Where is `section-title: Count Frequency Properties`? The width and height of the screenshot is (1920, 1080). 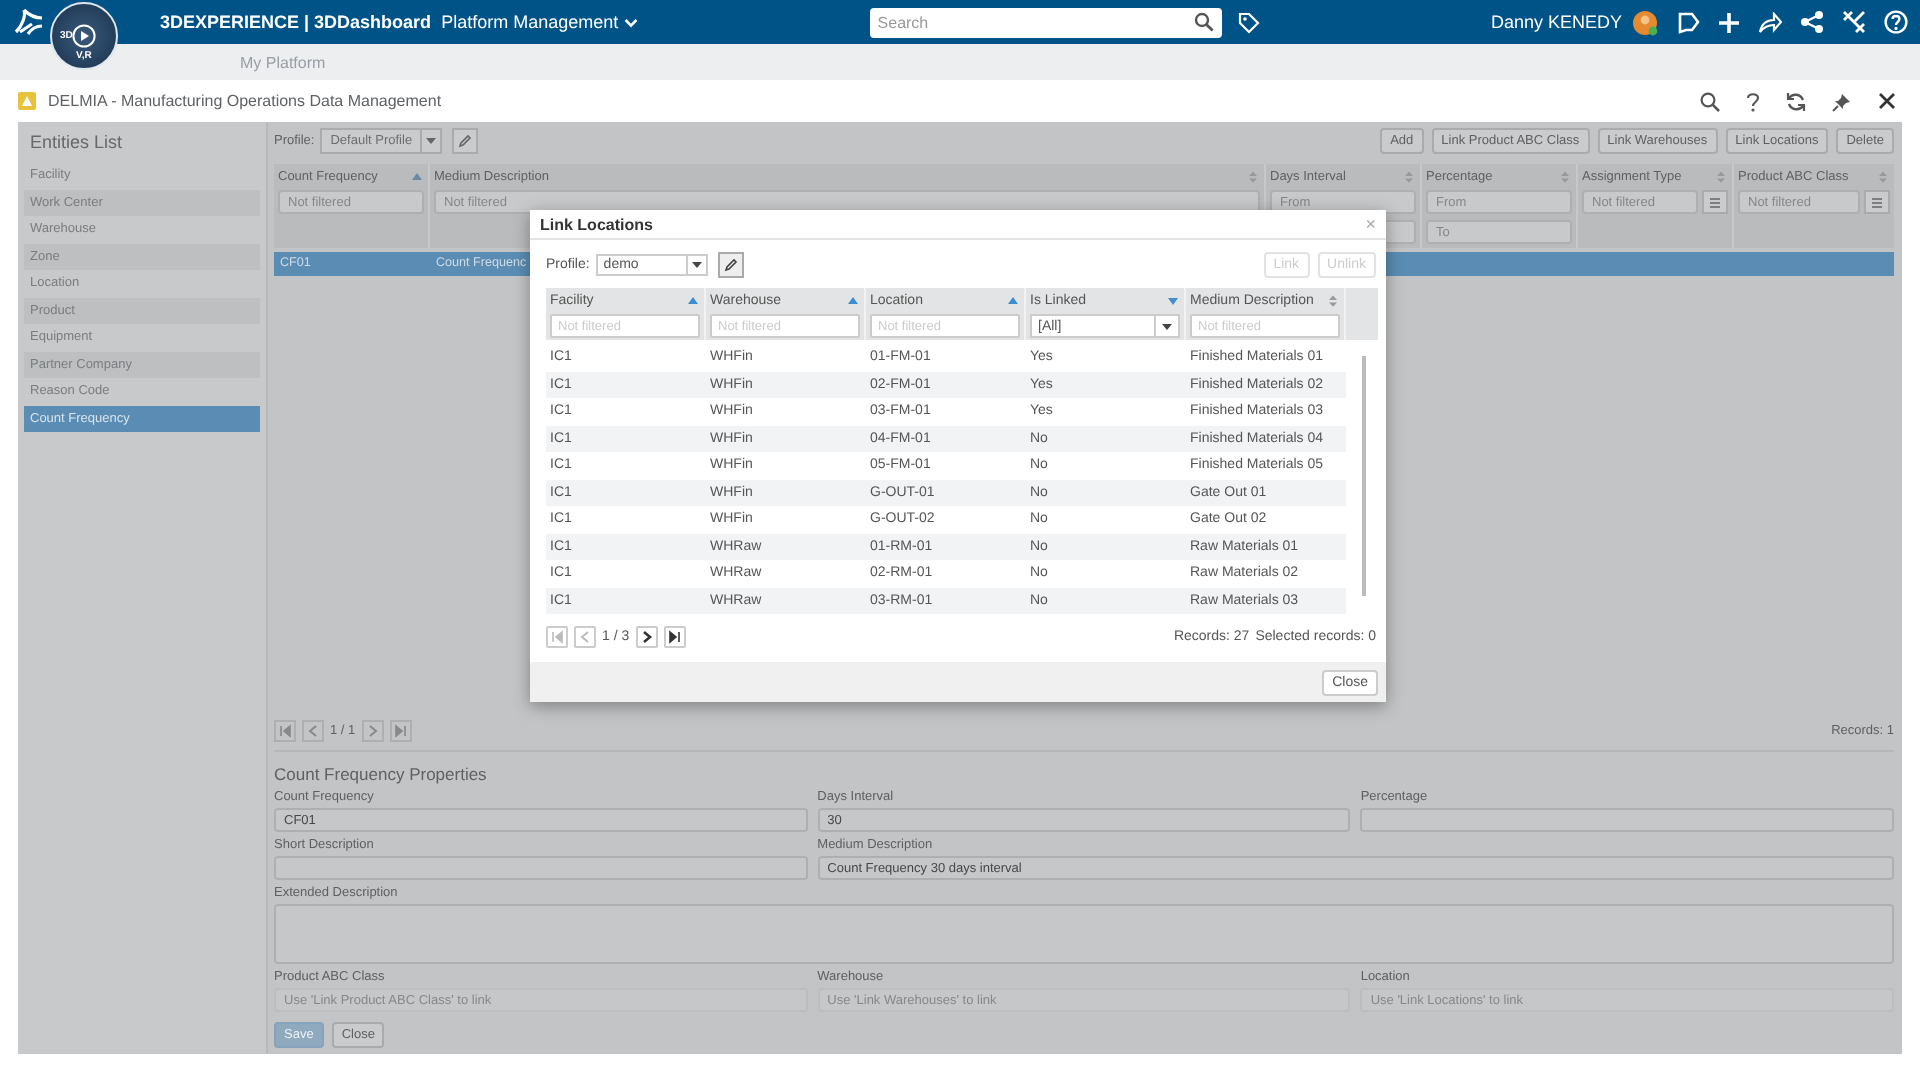
section-title: Count Frequency Properties is located at coordinates (381, 774).